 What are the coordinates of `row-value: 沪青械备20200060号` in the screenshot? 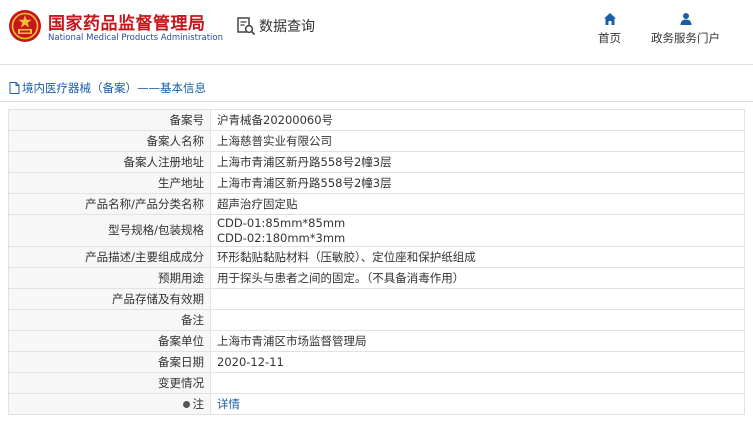 It's located at (477, 120).